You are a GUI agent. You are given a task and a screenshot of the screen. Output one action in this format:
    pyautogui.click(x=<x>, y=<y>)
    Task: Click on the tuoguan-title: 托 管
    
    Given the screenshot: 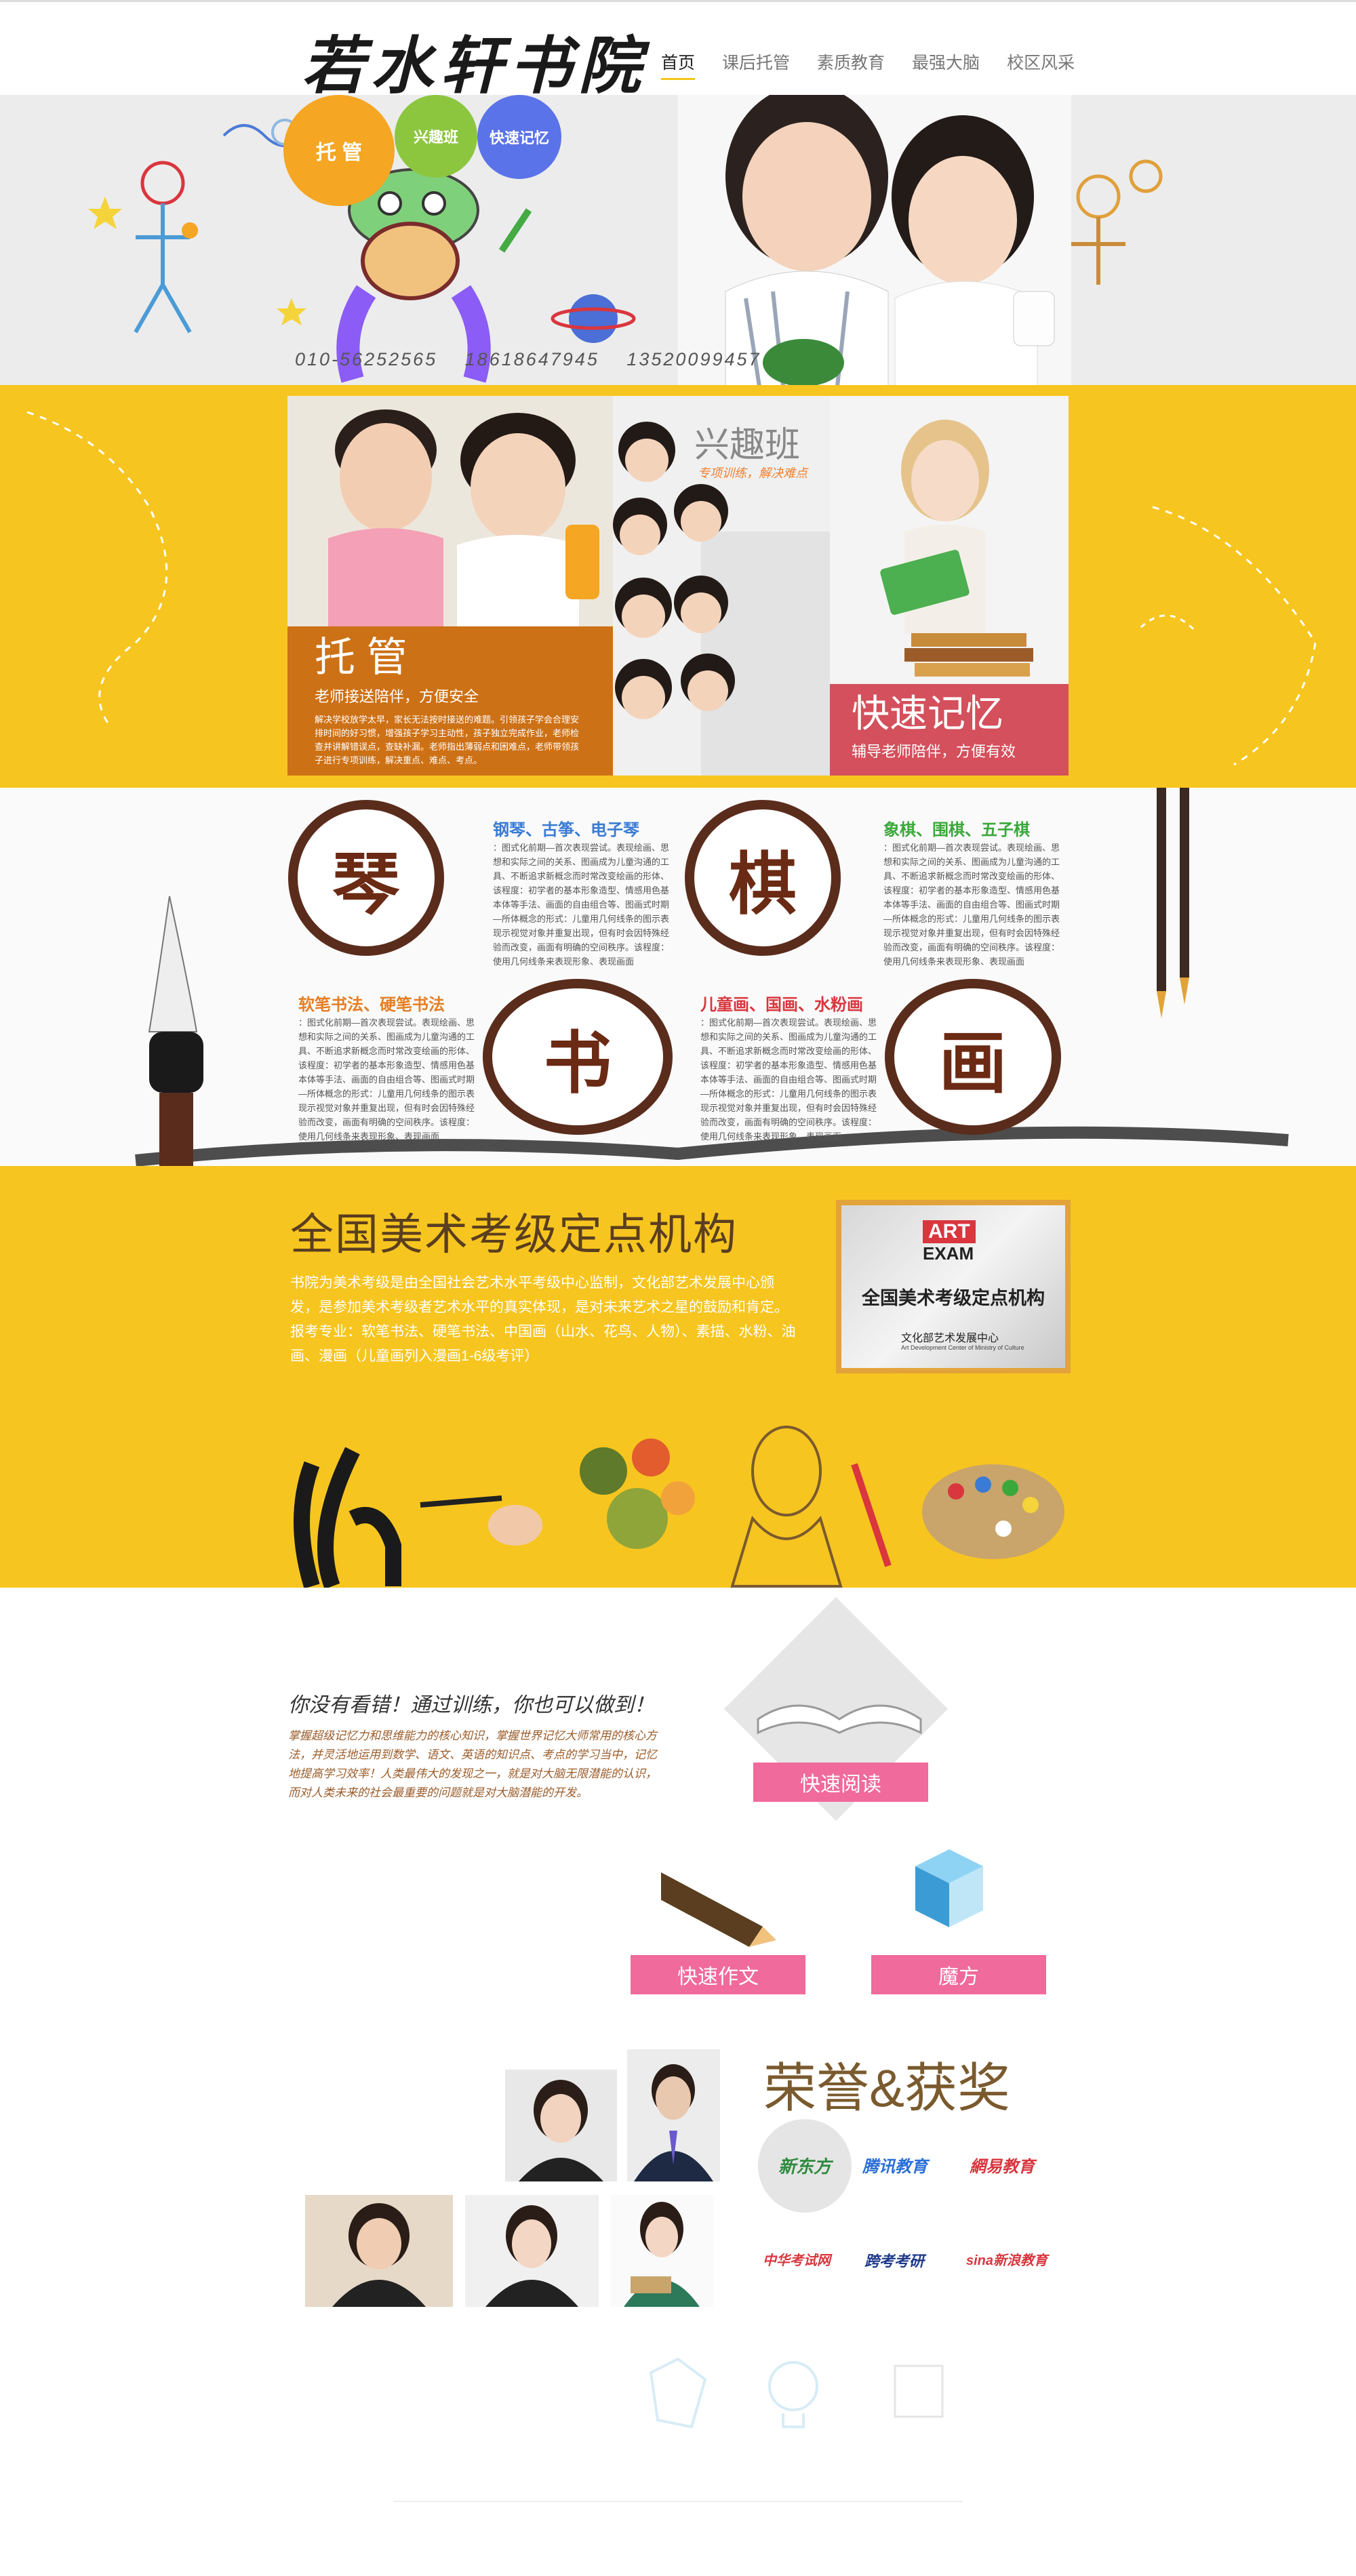 What is the action you would take?
    pyautogui.click(x=361, y=657)
    